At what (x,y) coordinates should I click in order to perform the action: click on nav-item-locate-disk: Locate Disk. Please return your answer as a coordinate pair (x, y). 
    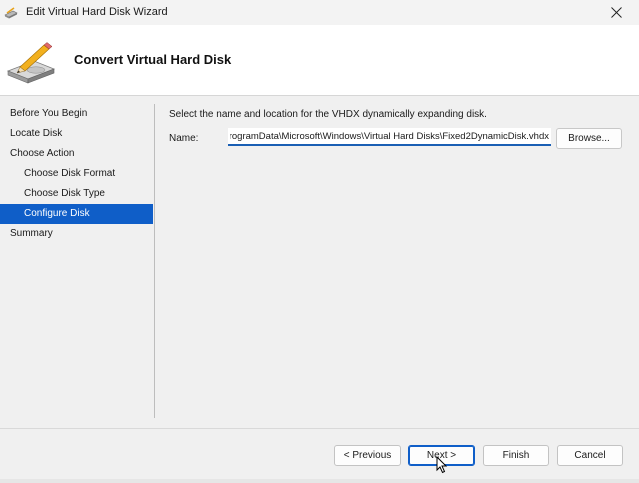
    Looking at the image, I should click on (76, 134).